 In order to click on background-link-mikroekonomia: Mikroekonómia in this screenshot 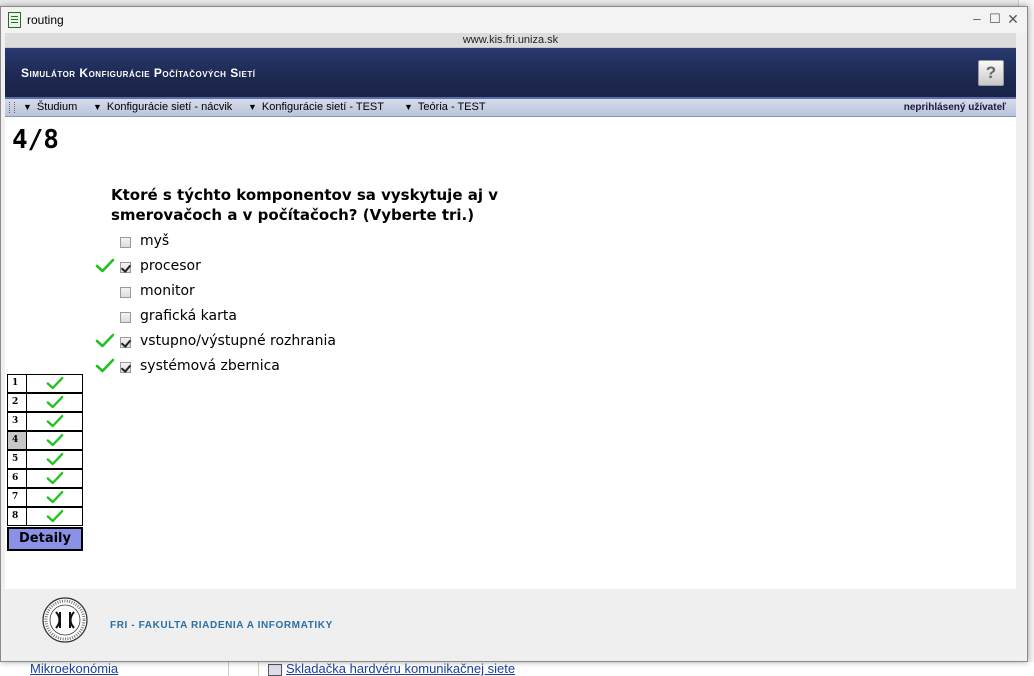, I will do `click(78, 669)`.